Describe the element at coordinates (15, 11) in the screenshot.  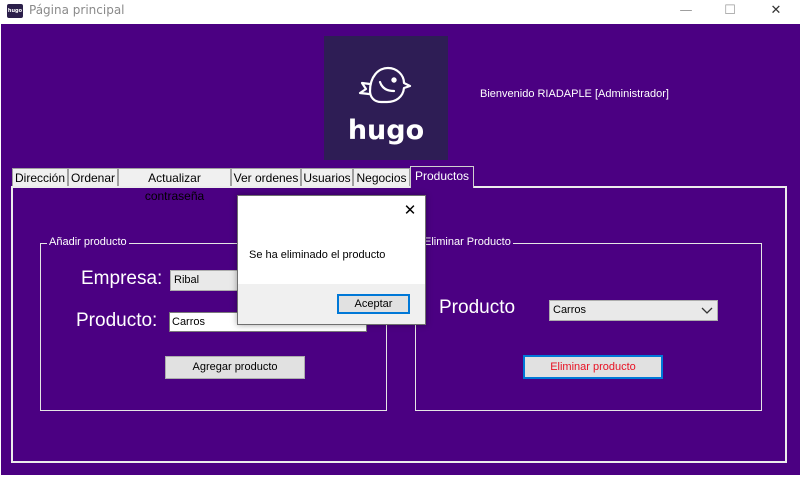
I see `app-icon: hugo` at that location.